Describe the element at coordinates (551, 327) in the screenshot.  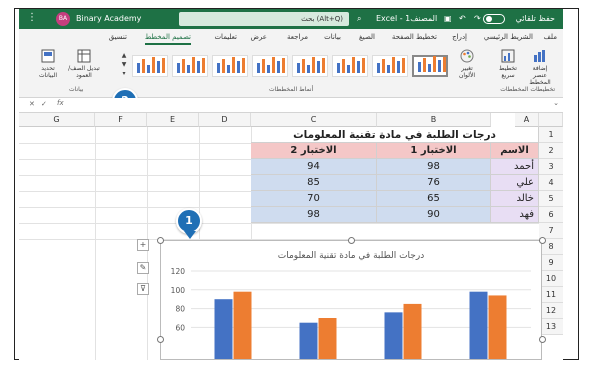
I see `row-header: 13` at that location.